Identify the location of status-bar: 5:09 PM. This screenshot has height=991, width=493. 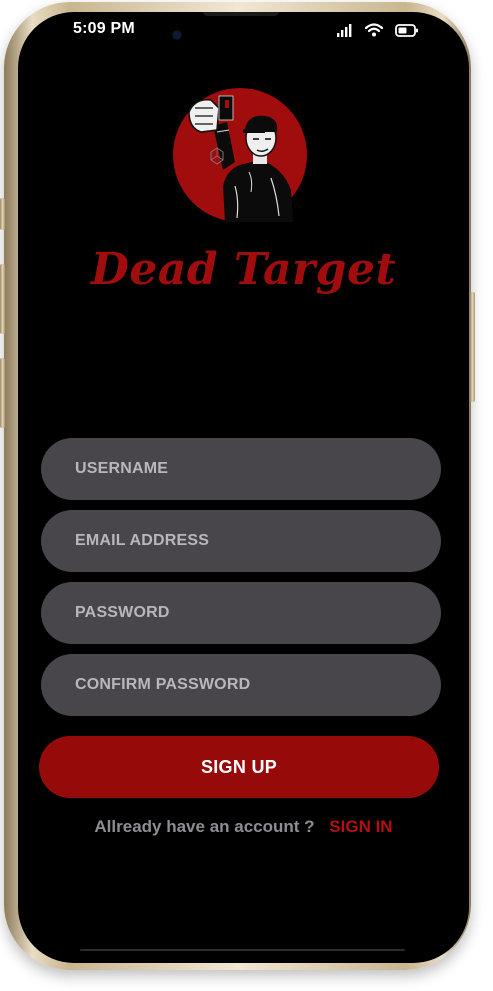
(243, 32).